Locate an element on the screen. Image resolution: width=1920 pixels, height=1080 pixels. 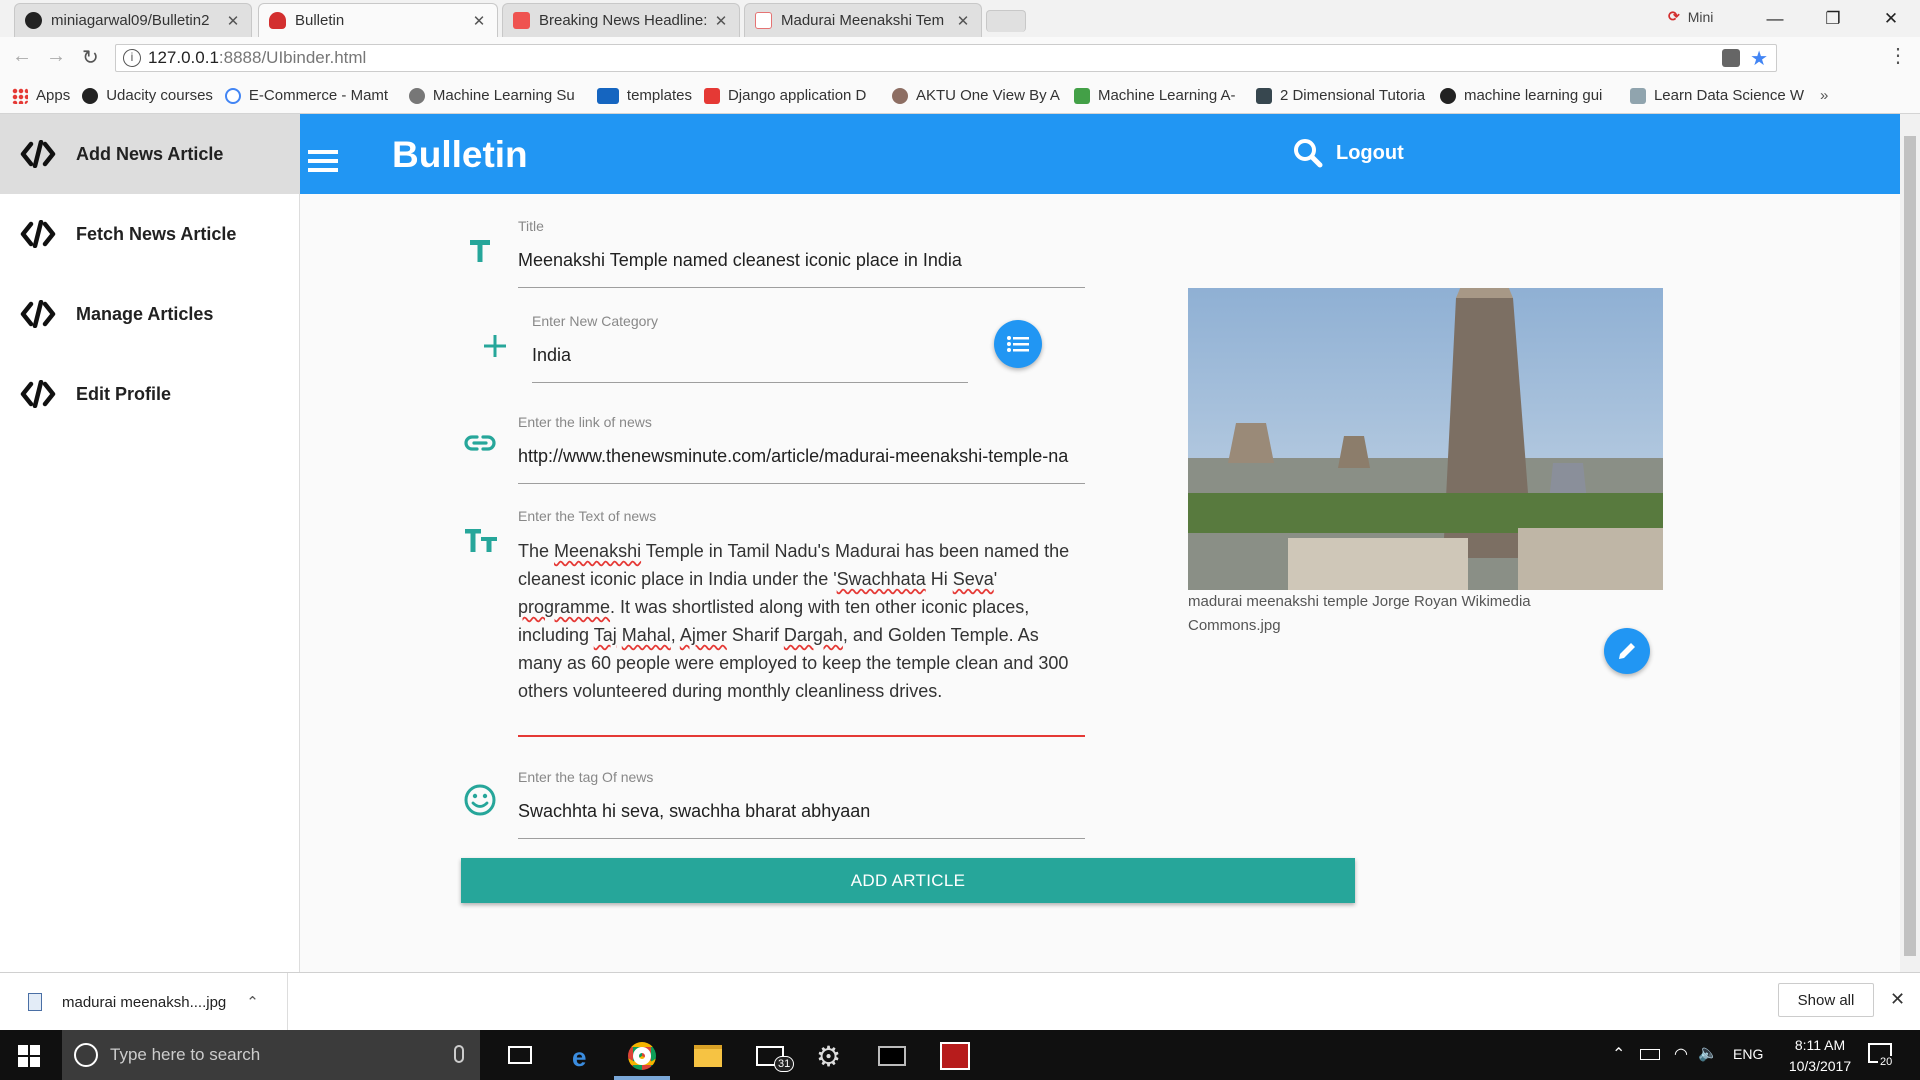
sidebar-item-label: Fetch News Article is located at coordinates (156, 233).